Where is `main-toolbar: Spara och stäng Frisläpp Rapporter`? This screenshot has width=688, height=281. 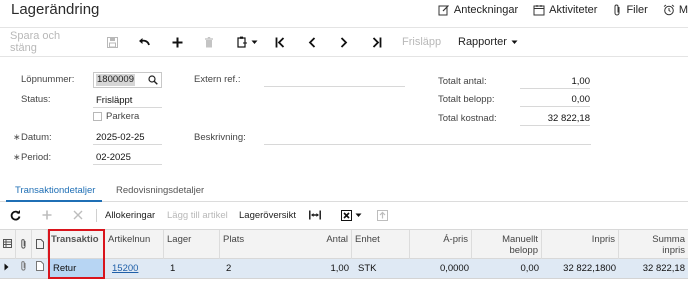
main-toolbar: Spara och stäng Frisläpp Rapporter is located at coordinates (344, 42).